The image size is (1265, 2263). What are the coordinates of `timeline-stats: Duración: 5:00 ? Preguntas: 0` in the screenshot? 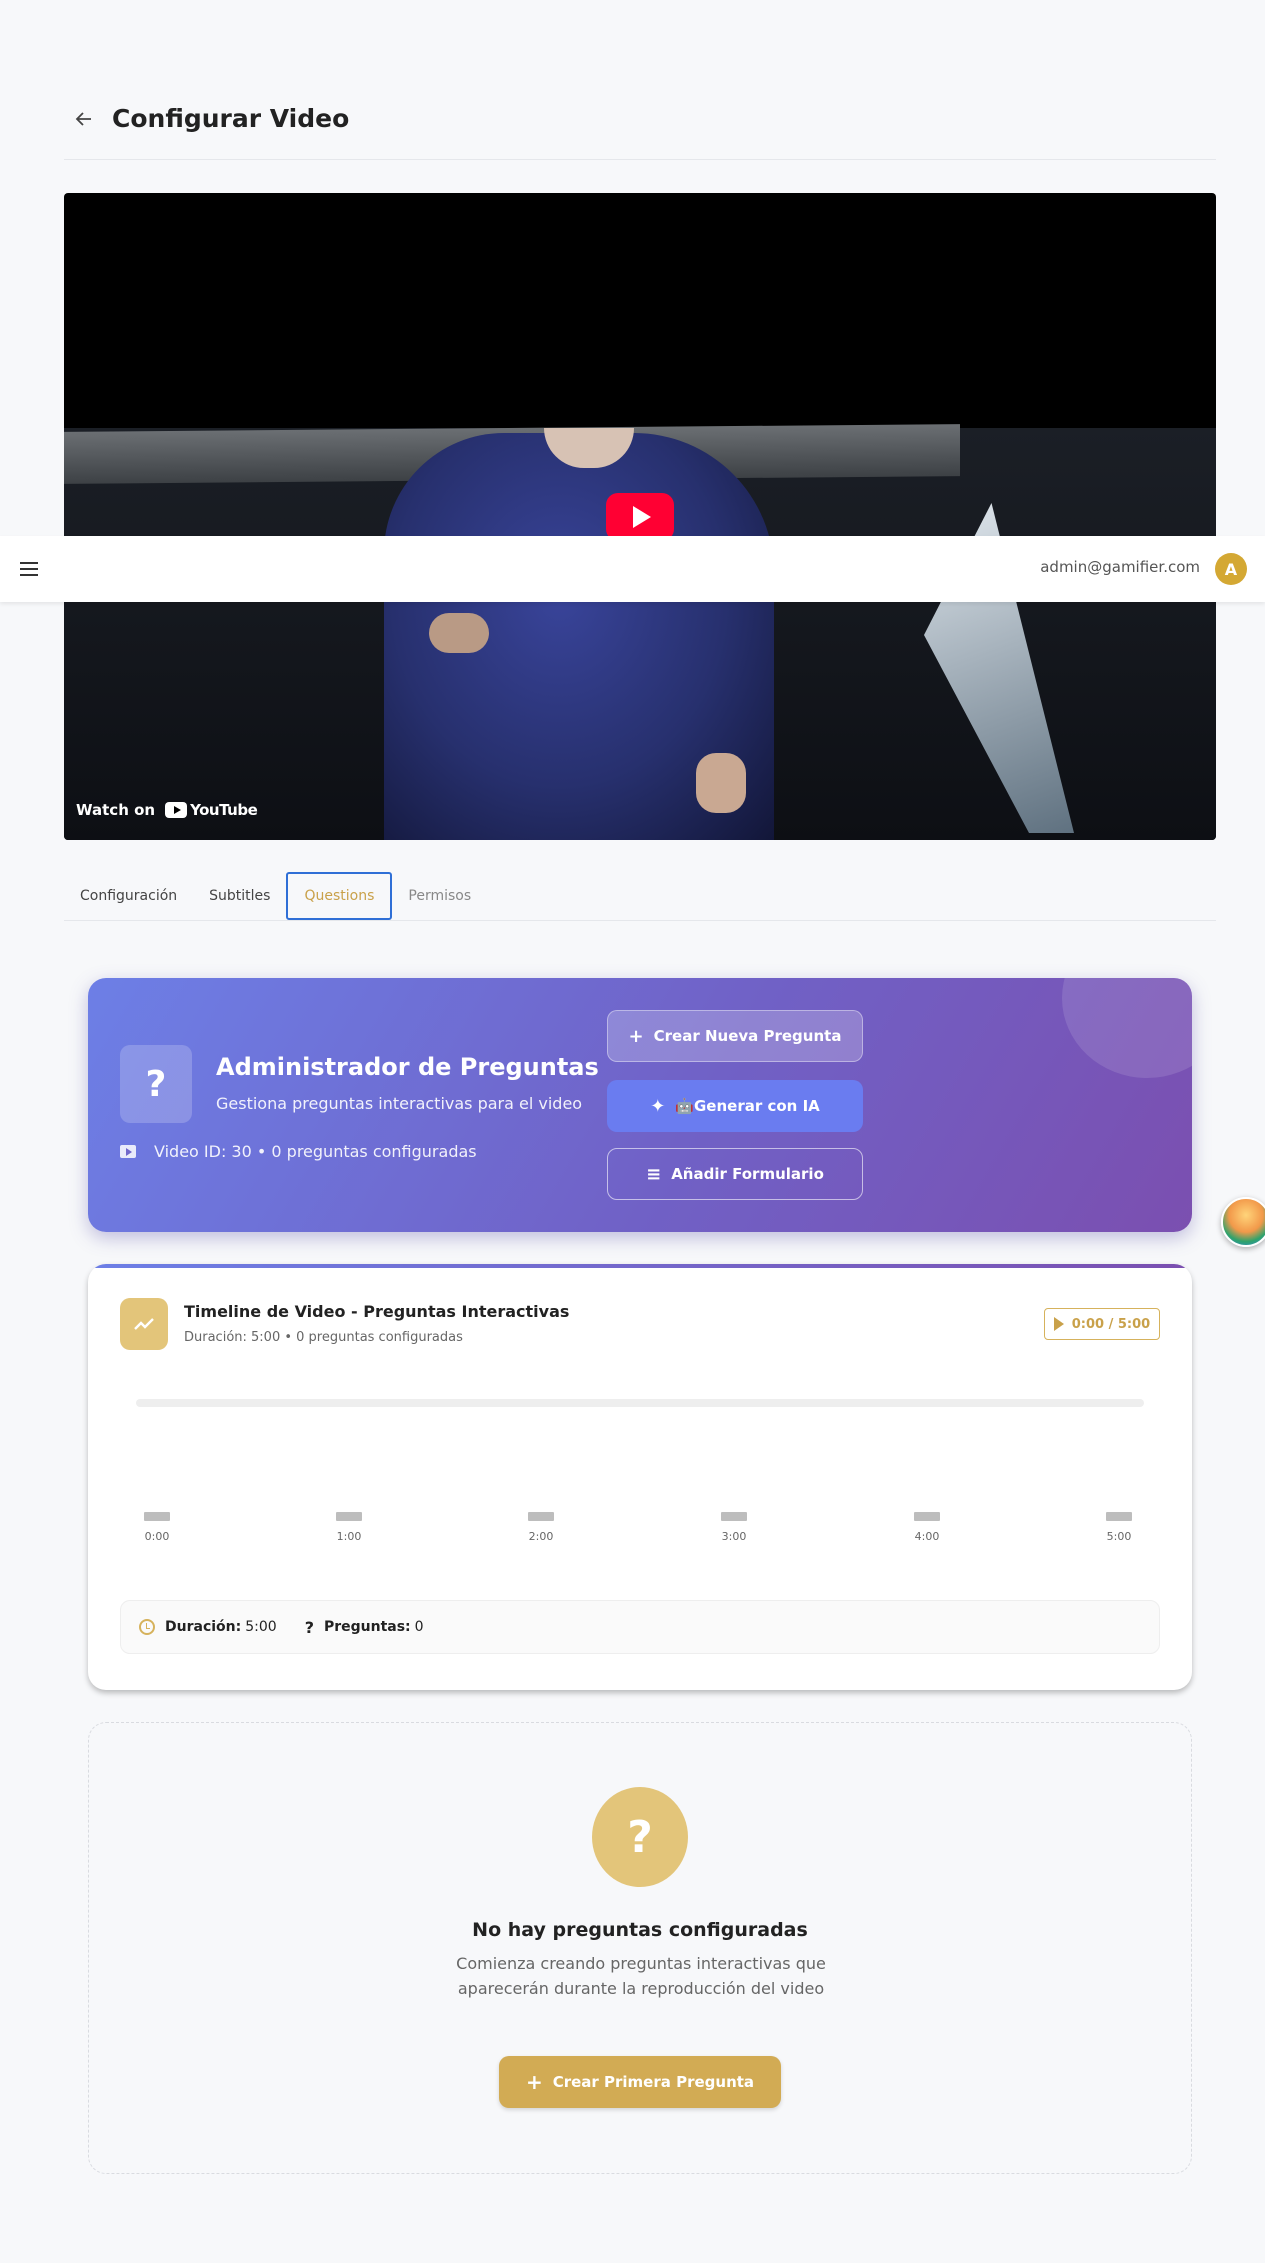 It's located at (640, 1627).